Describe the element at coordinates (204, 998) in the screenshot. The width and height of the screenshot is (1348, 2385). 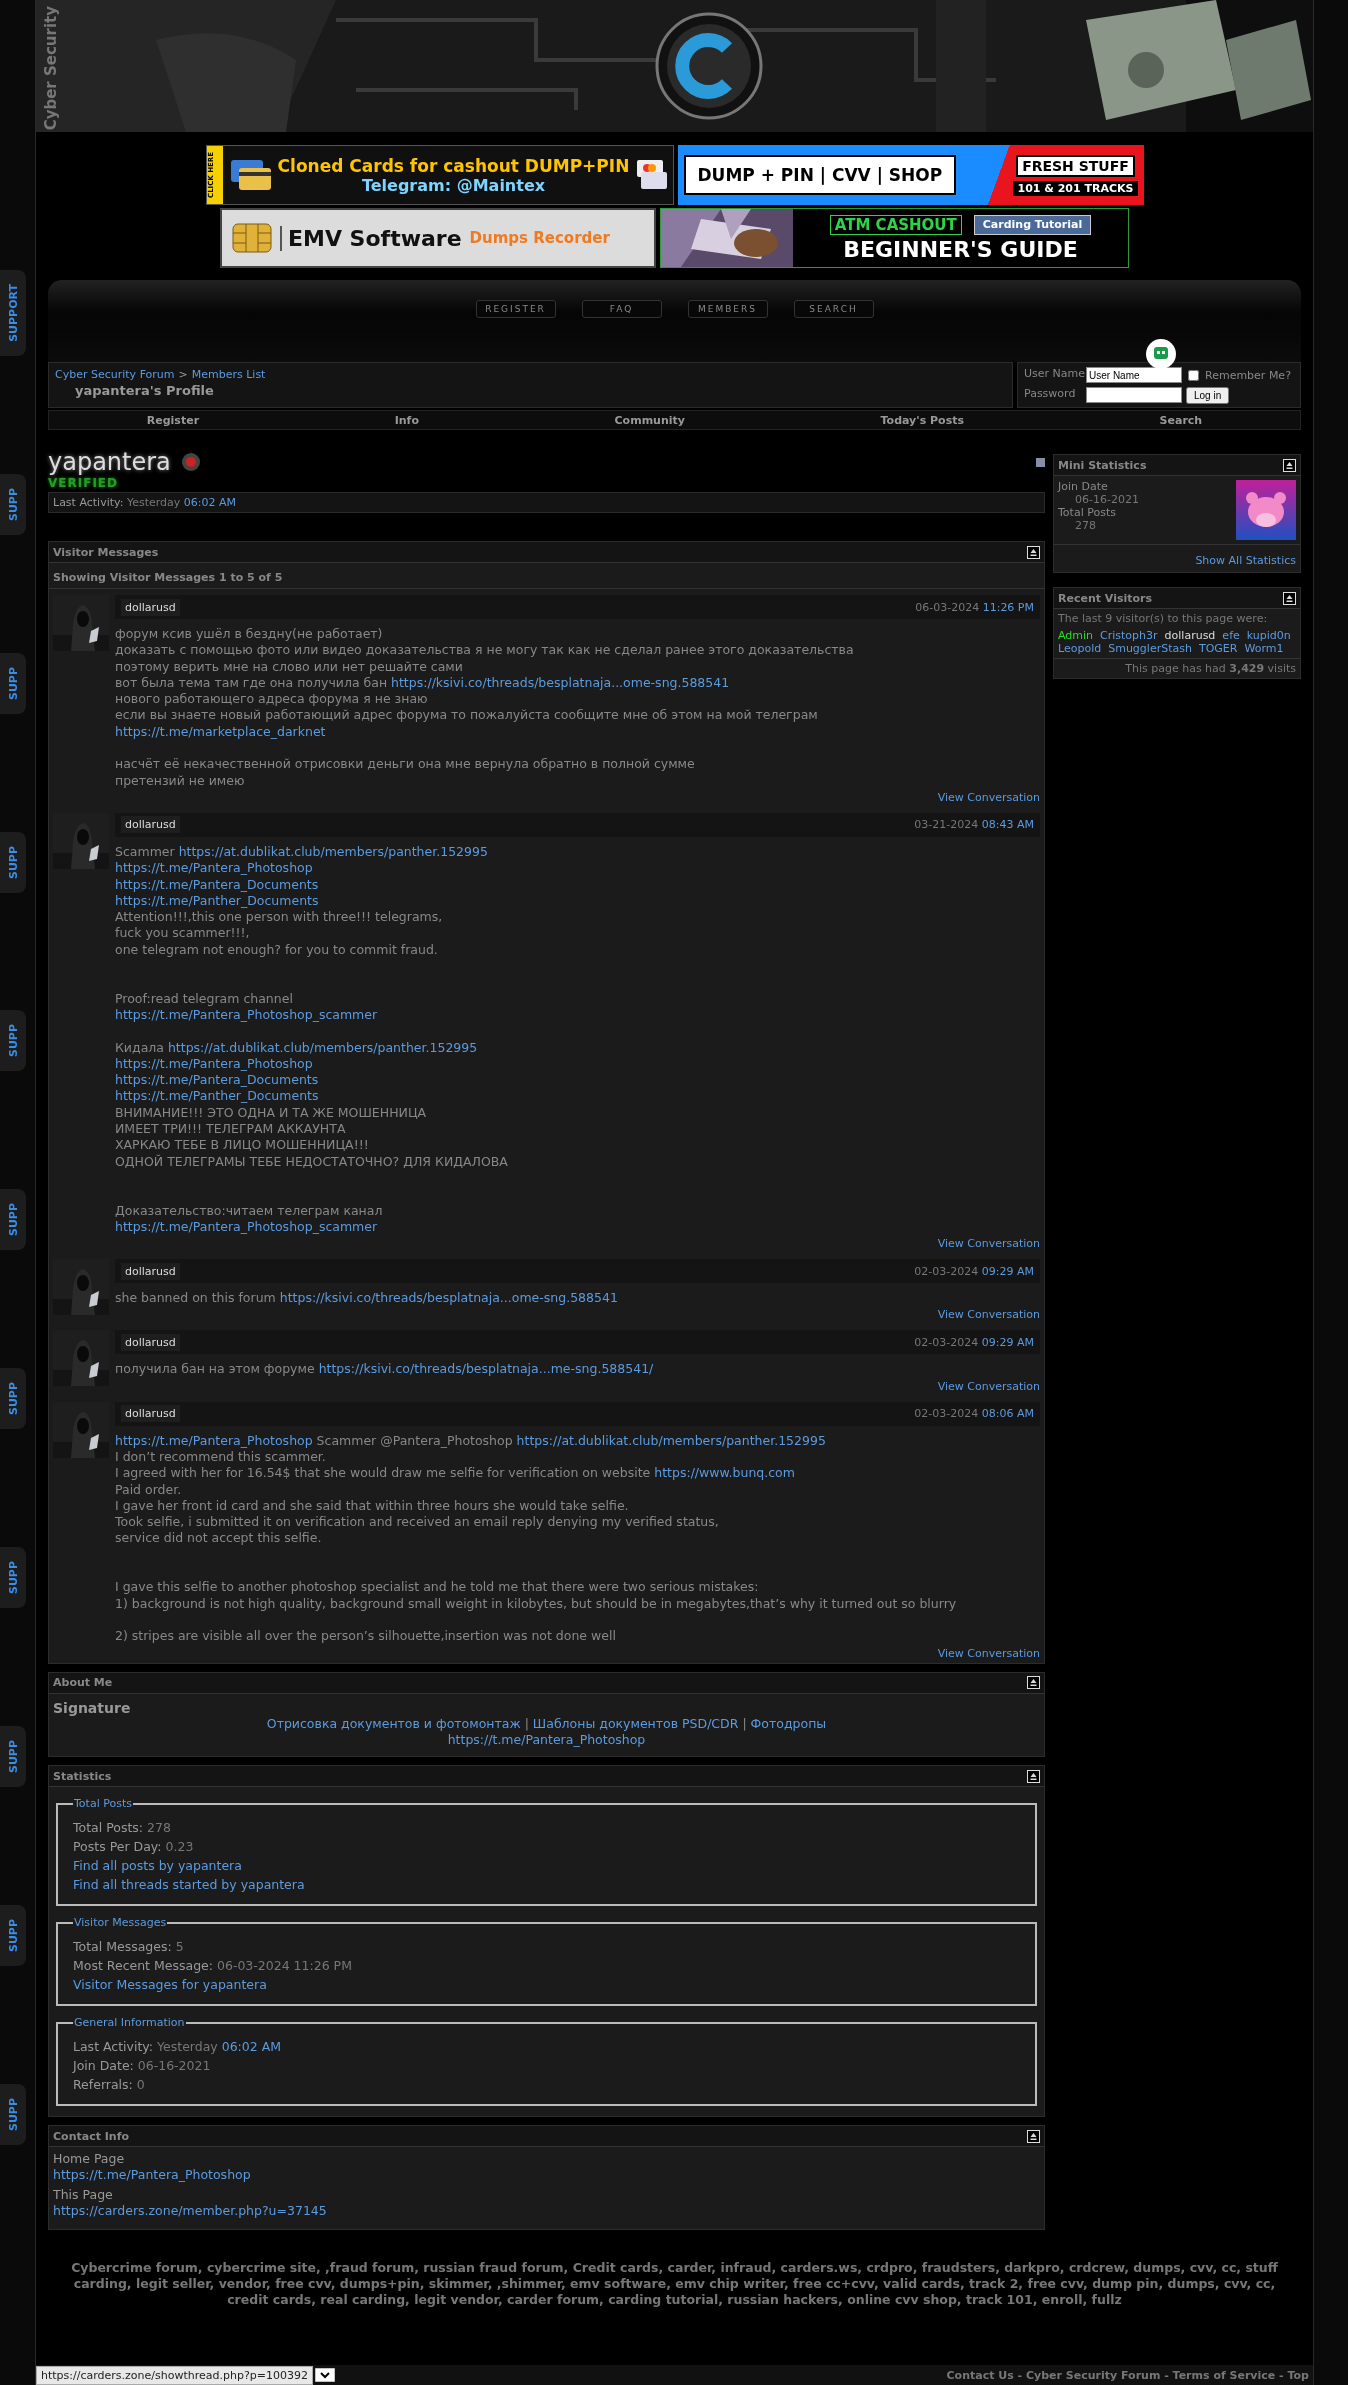
I see `message-line: Proof:read telegram channel` at that location.